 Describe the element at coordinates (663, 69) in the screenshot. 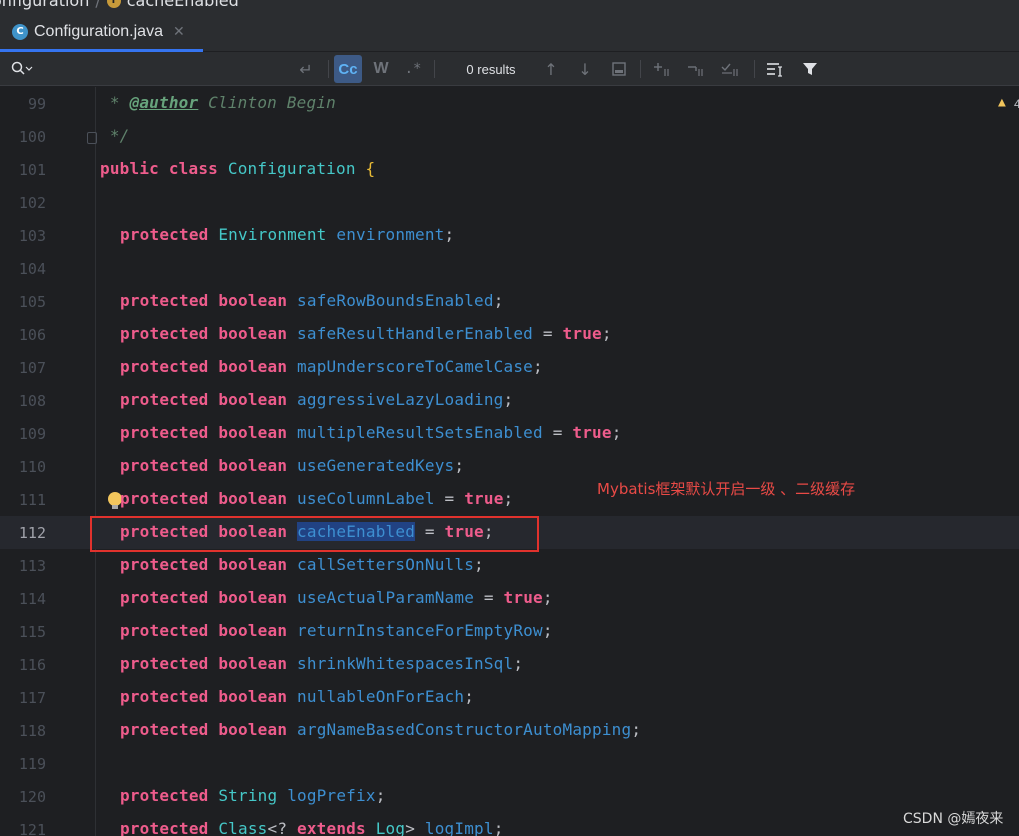

I see `add-occurrence-icon` at that location.